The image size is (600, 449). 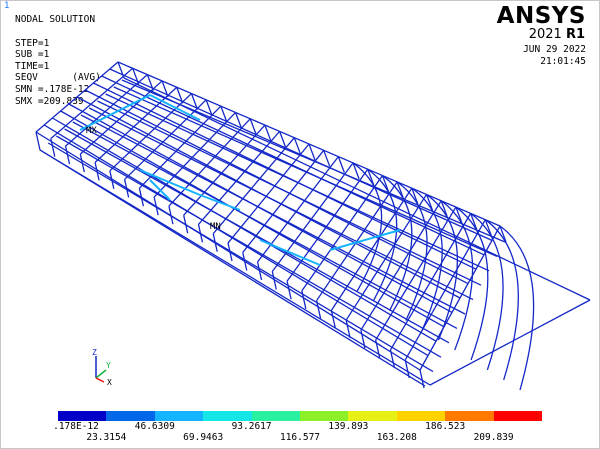 I want to click on legend-label-upper: 46.6309, so click(x=154, y=426).